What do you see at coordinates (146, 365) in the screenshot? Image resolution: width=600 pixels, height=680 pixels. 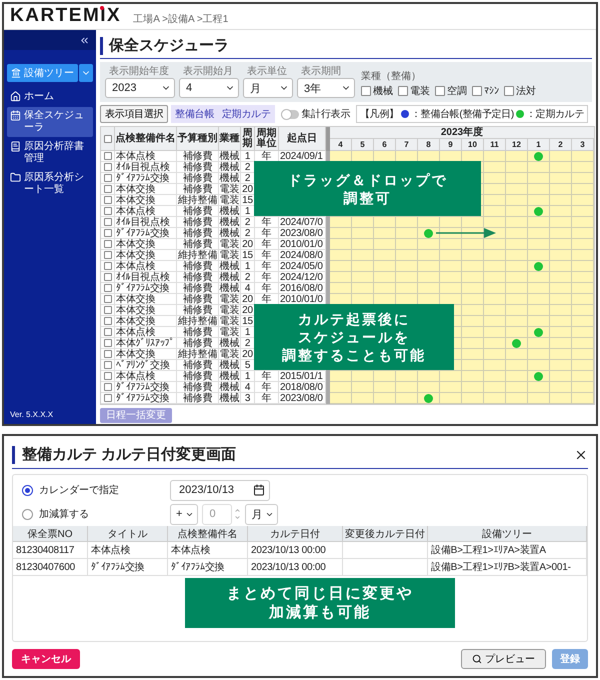 I see `table-cell: ﾍﾞｱﾘﾝｸﾞ交換` at bounding box center [146, 365].